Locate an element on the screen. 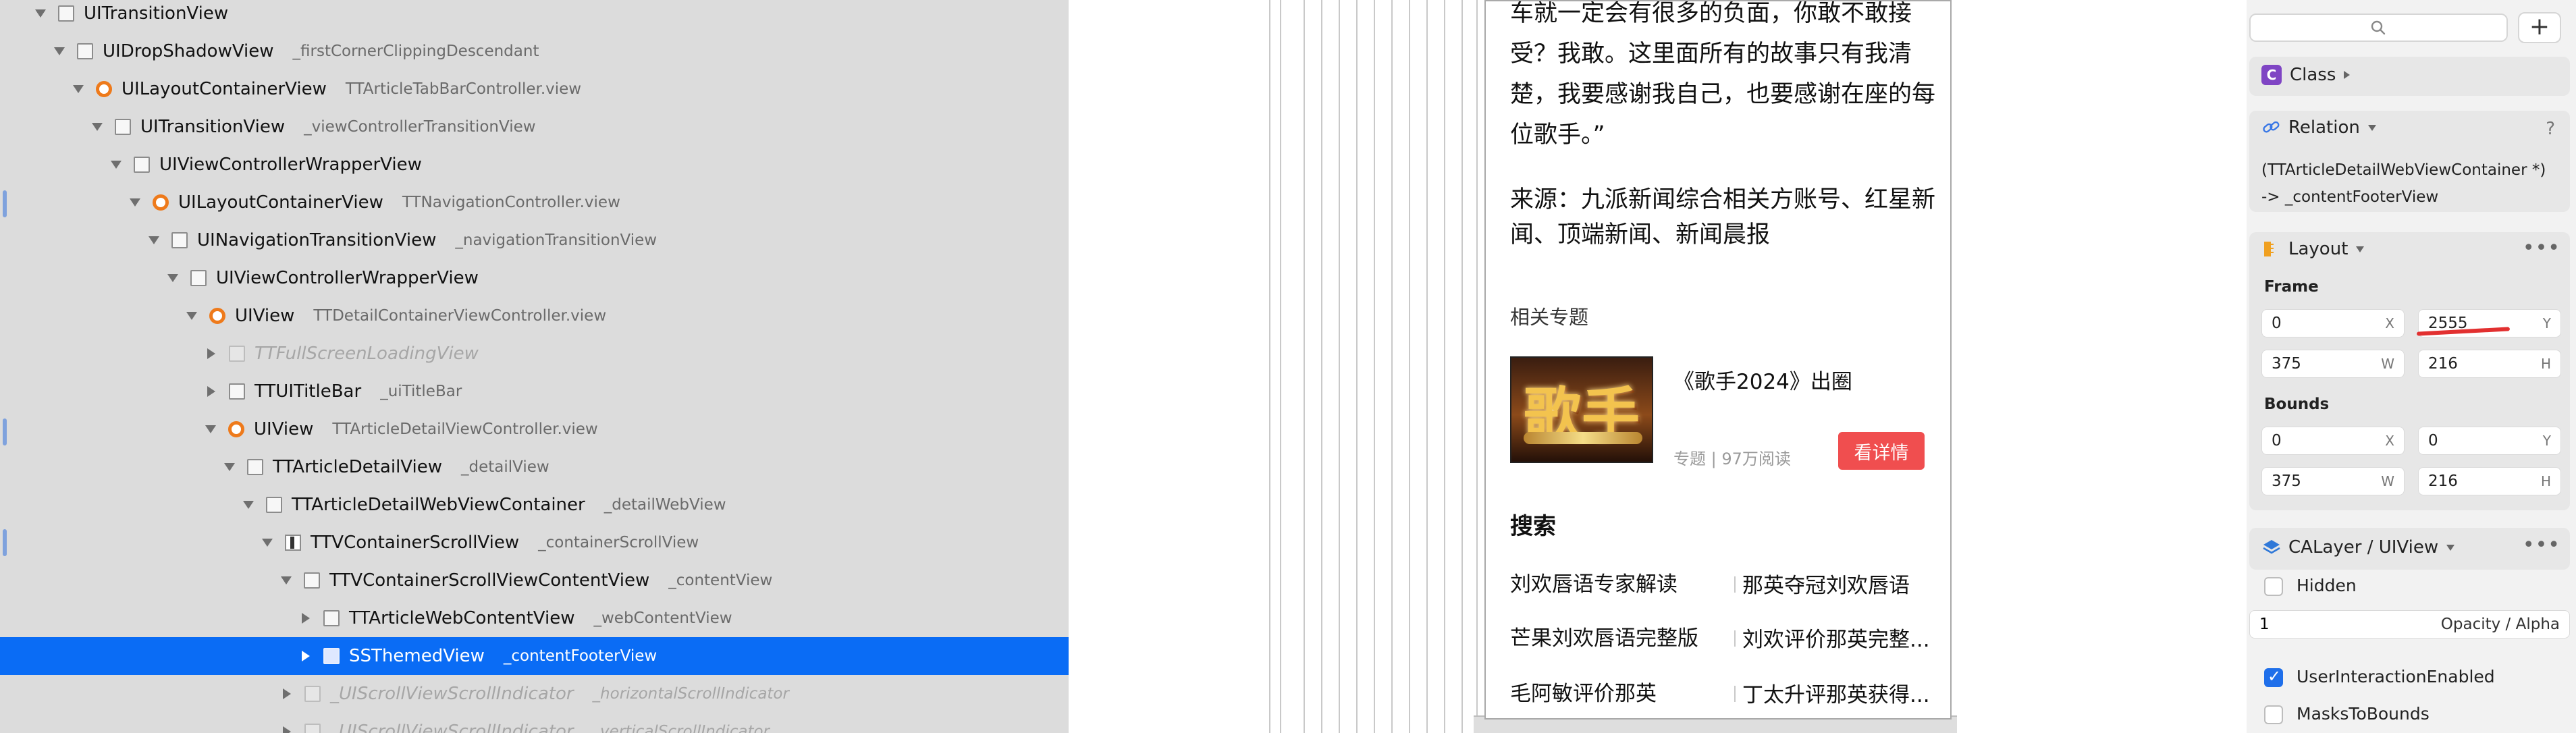  view-controller-icon is located at coordinates (104, 89).